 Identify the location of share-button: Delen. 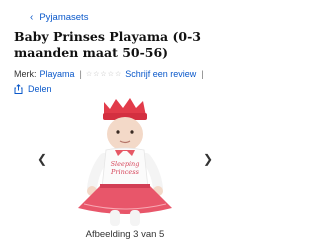
(33, 89).